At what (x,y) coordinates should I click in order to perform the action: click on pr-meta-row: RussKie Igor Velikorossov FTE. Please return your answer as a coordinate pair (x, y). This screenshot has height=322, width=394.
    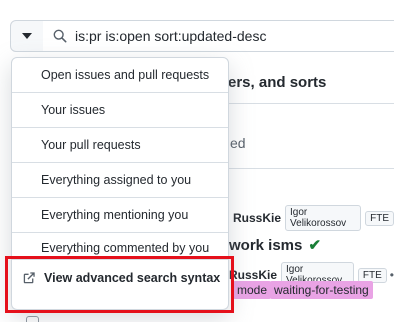
    Looking at the image, I should click on (313, 218).